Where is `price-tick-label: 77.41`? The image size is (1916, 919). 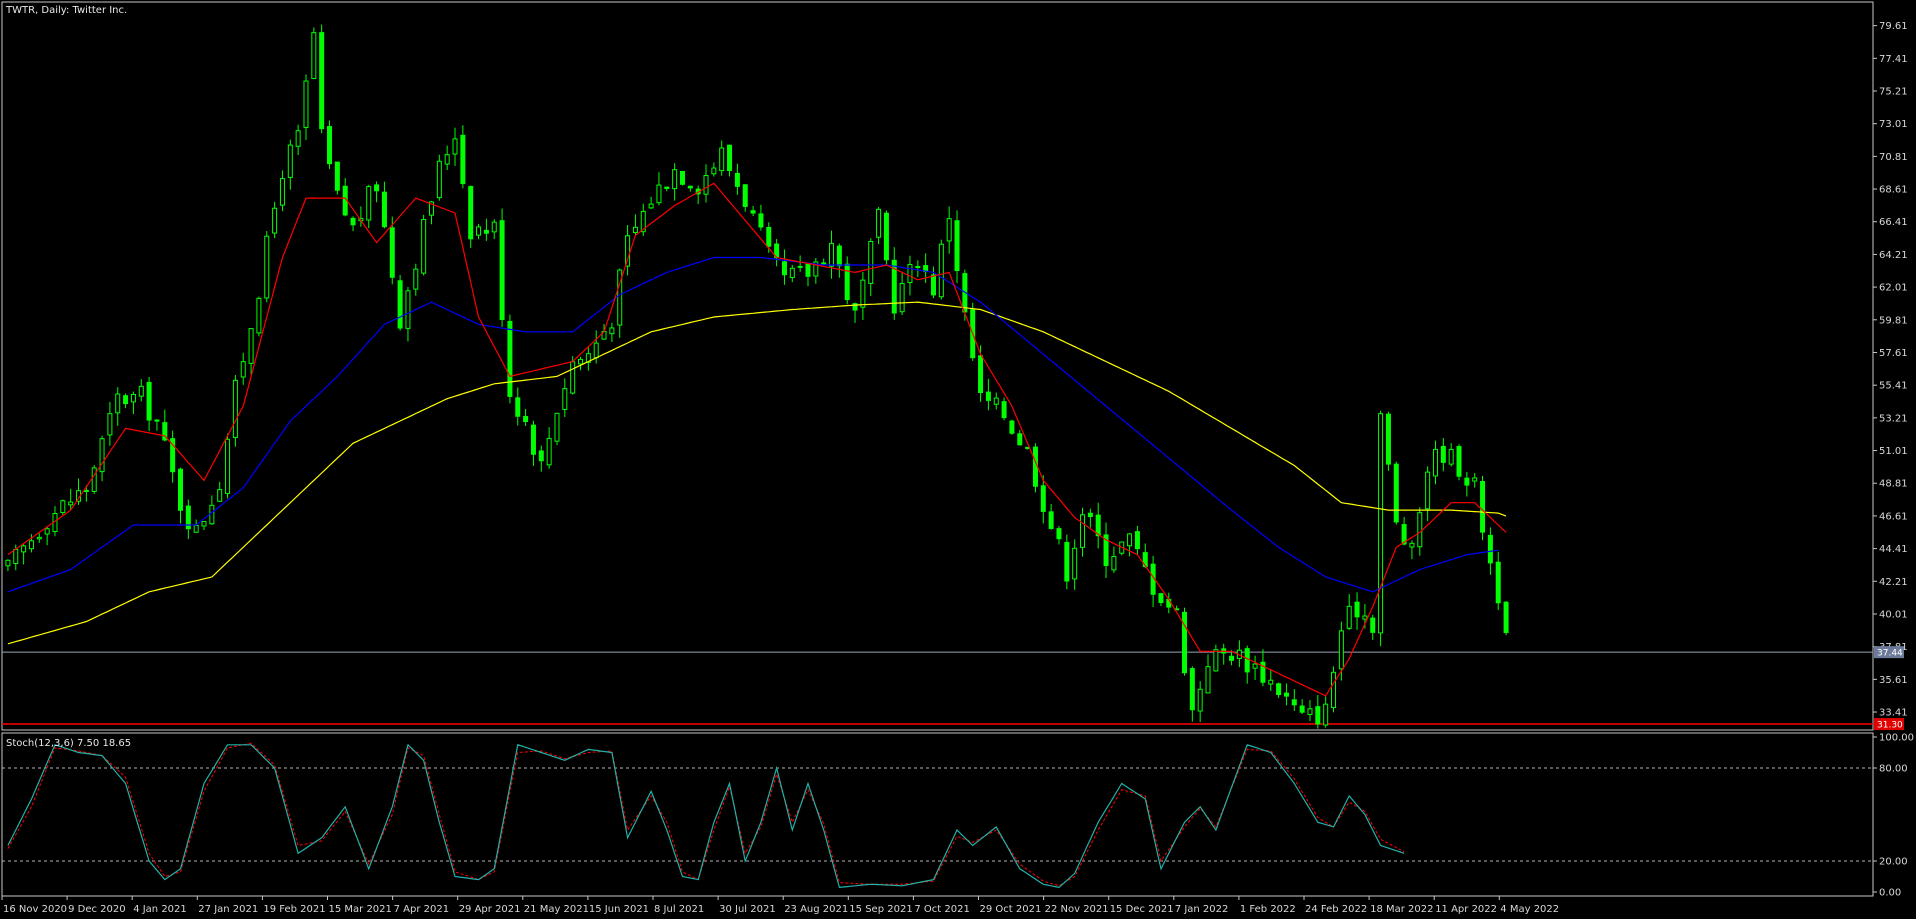 price-tick-label: 77.41 is located at coordinates (1893, 59).